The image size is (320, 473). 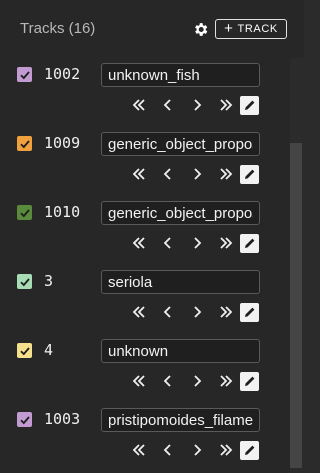 I want to click on track-id: 1002, so click(x=62, y=74).